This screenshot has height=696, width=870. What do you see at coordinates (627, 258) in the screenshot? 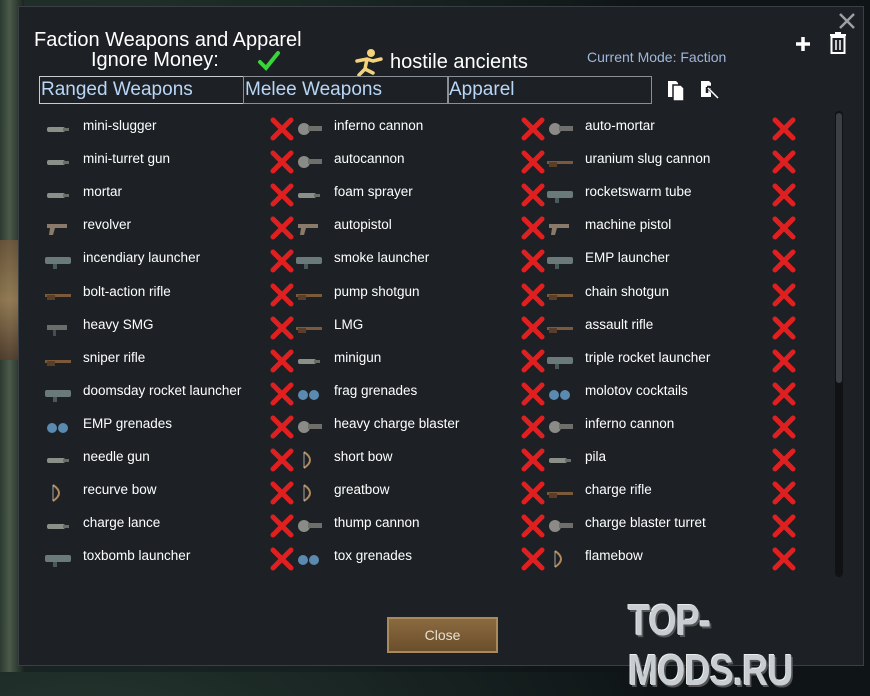
I see `item-label: EMP launcher` at bounding box center [627, 258].